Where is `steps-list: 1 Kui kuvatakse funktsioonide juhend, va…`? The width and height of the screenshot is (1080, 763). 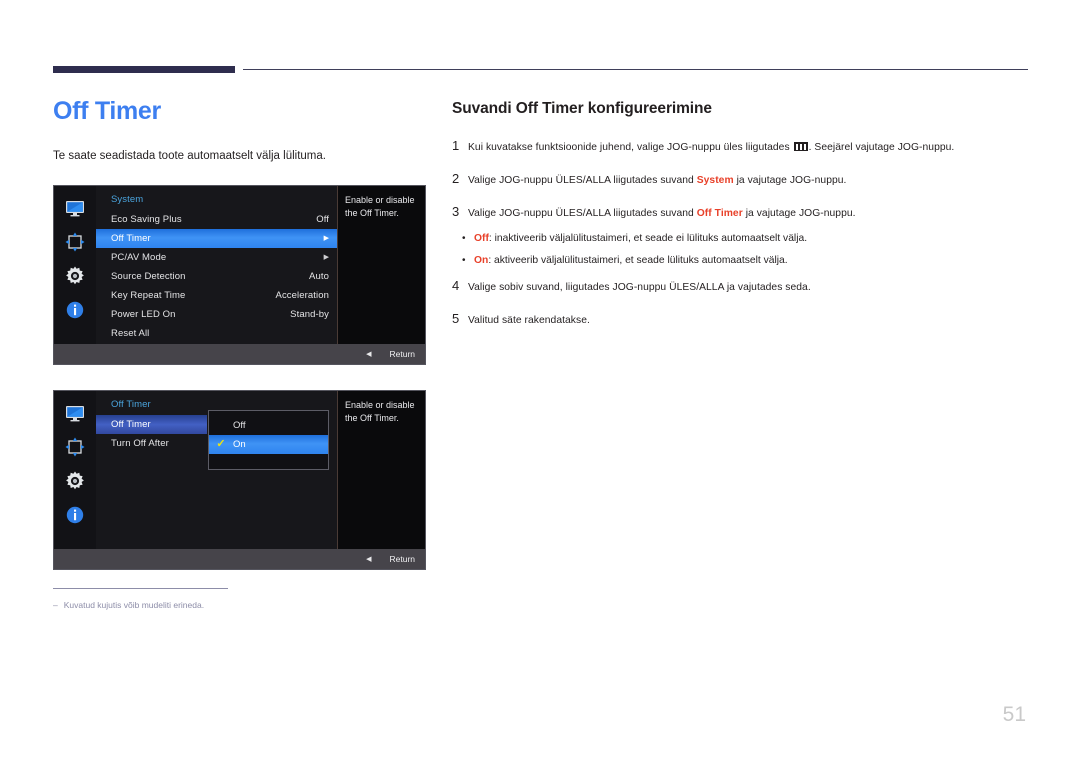
steps-list: 1 Kui kuvatakse funktsioonide juhend, va… is located at coordinates (742, 233).